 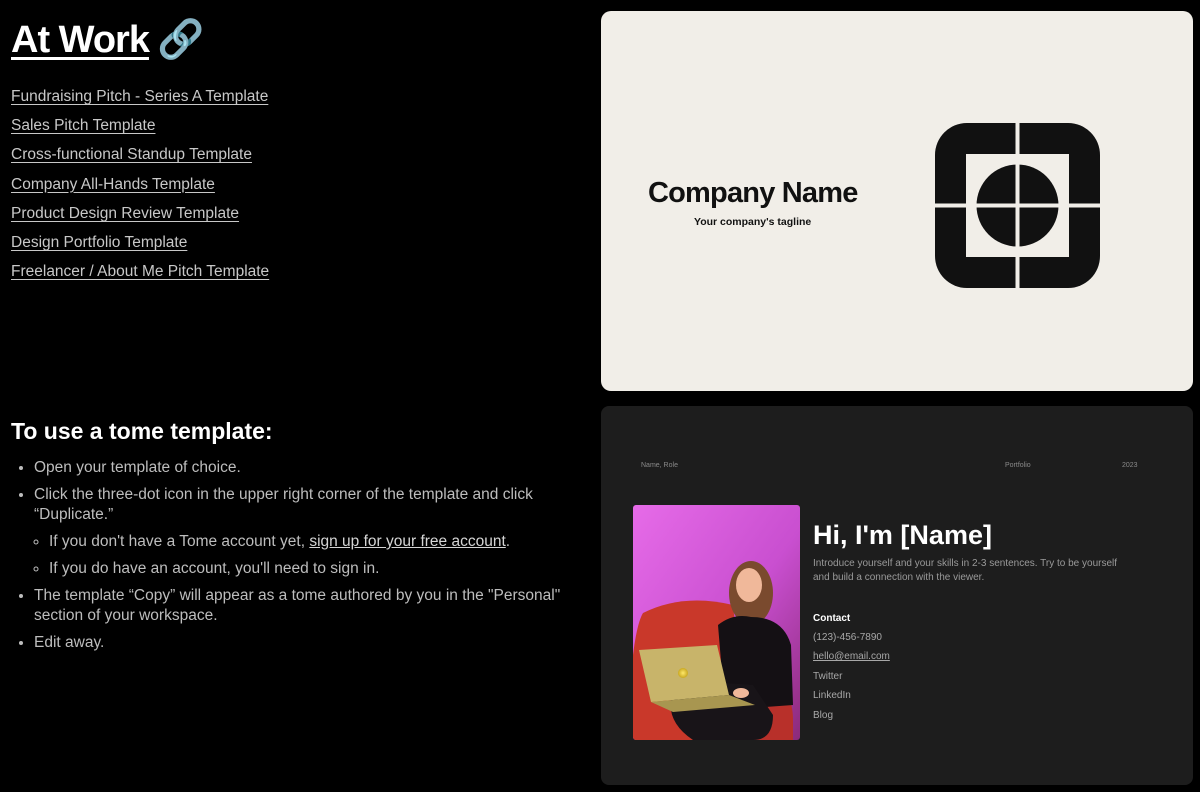 I want to click on contact-email: hello@email.com, so click(x=851, y=657).